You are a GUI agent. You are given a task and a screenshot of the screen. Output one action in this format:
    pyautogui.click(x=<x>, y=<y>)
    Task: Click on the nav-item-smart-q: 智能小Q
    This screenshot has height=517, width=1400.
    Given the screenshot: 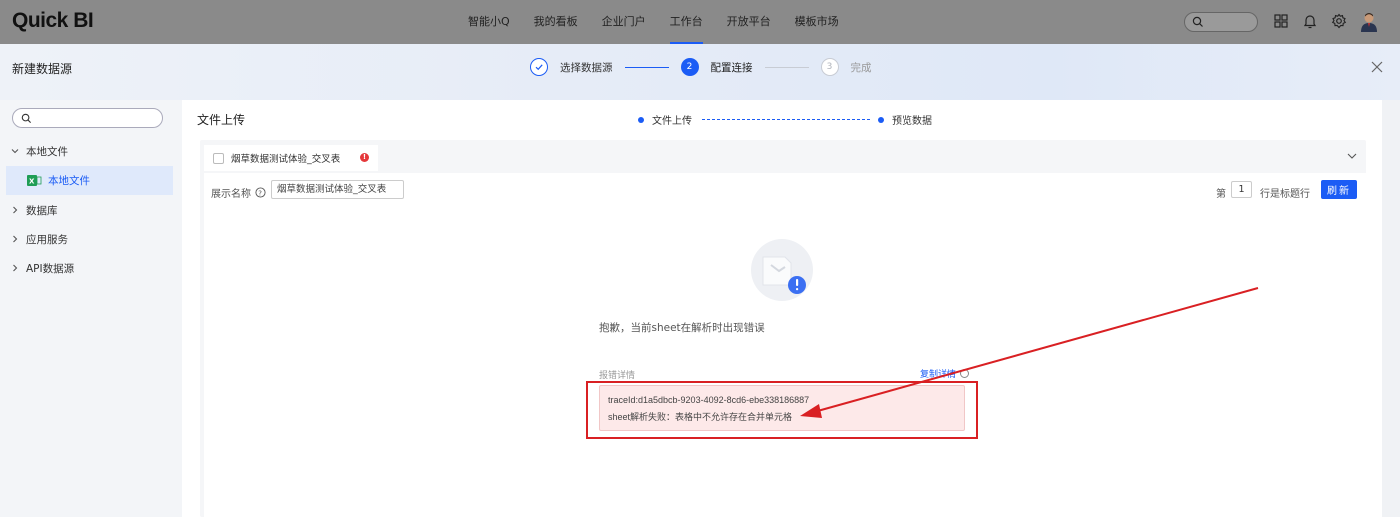 What is the action you would take?
    pyautogui.click(x=489, y=22)
    